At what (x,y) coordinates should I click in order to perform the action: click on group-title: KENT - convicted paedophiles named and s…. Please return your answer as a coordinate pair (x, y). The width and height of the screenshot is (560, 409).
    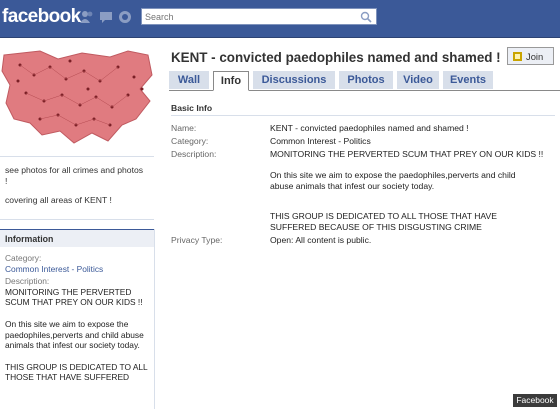
    Looking at the image, I should click on (336, 57).